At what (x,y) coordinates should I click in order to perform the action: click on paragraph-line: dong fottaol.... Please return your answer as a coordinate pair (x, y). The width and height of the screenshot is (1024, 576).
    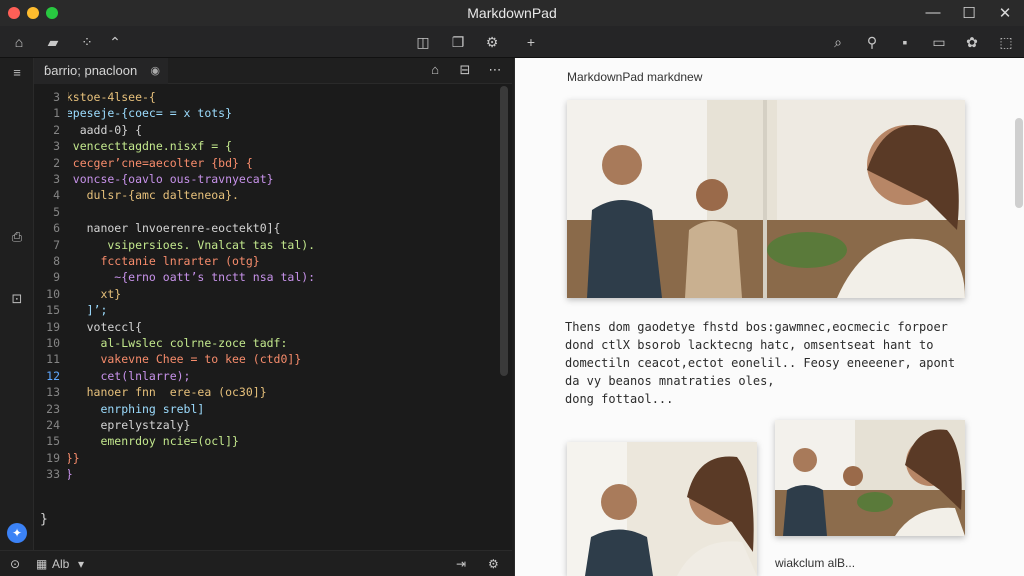
    Looking at the image, I should click on (619, 399).